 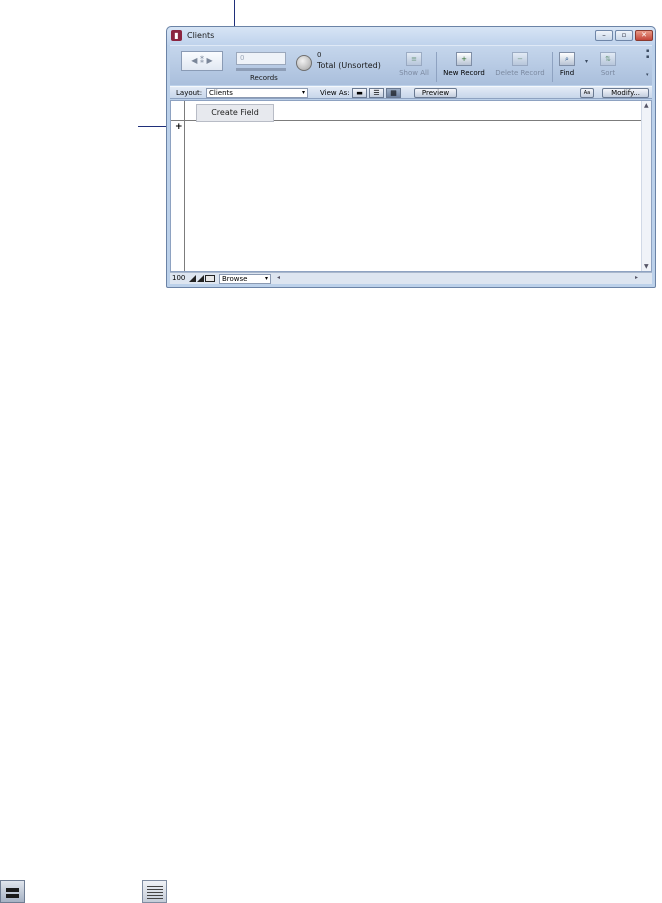 I want to click on view-as-list-button: ☰, so click(x=376, y=93).